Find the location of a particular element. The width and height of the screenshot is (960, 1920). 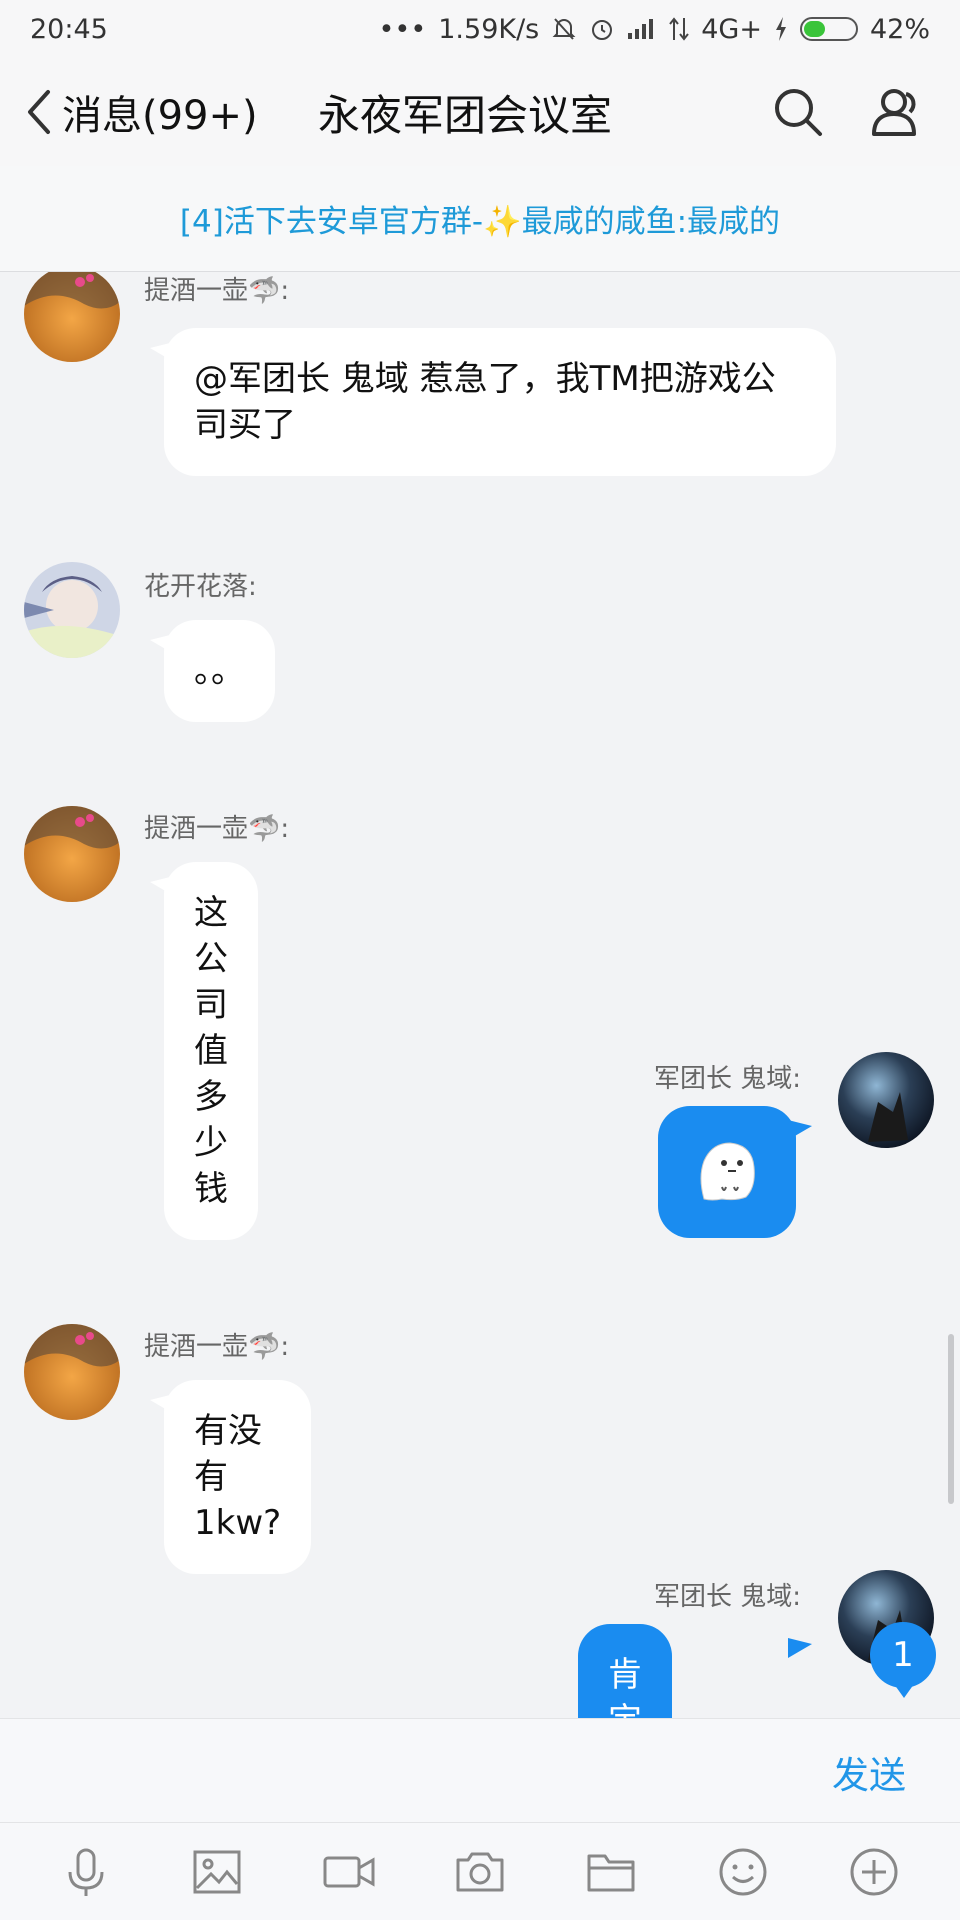

message-text: @军团长 鬼域 惹急了，我TM把游戏公司买了 is located at coordinates (485, 402).